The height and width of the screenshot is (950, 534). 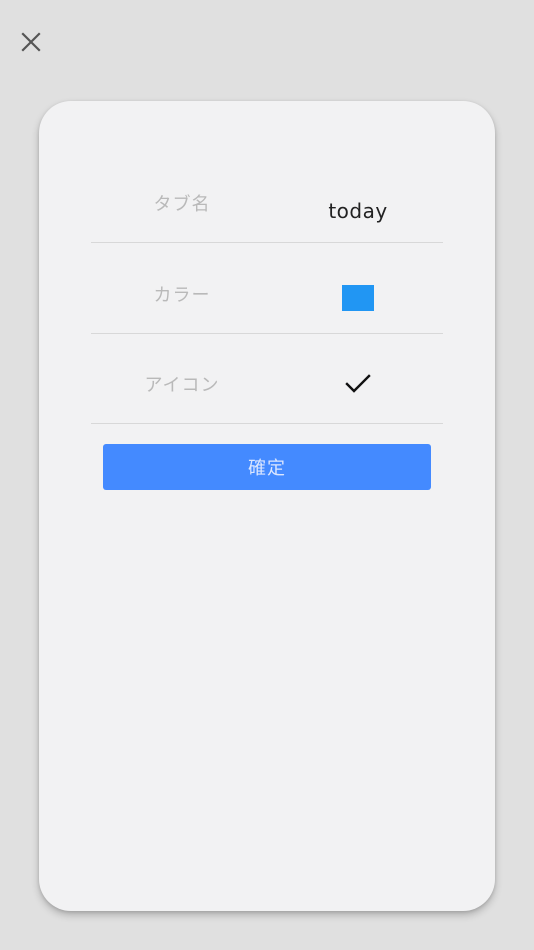 I want to click on icon-label: アイコン, so click(x=182, y=385).